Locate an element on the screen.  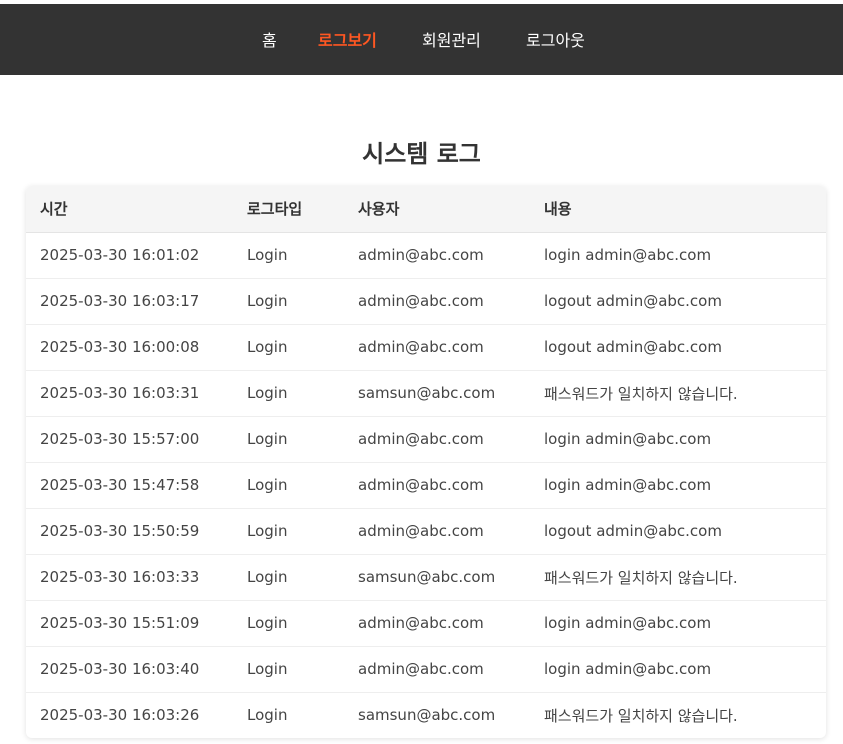
log-table-header: 시간 로그타입 사용자 내용 is located at coordinates (426, 209).